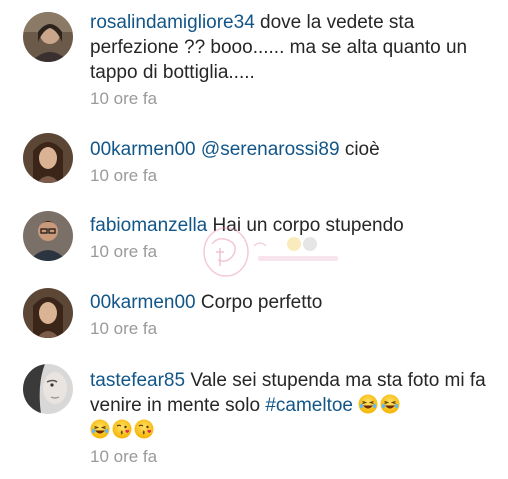 Image resolution: width=508 pixels, height=479 pixels. What do you see at coordinates (148, 225) in the screenshot?
I see `comment-username: fabiomanzella` at bounding box center [148, 225].